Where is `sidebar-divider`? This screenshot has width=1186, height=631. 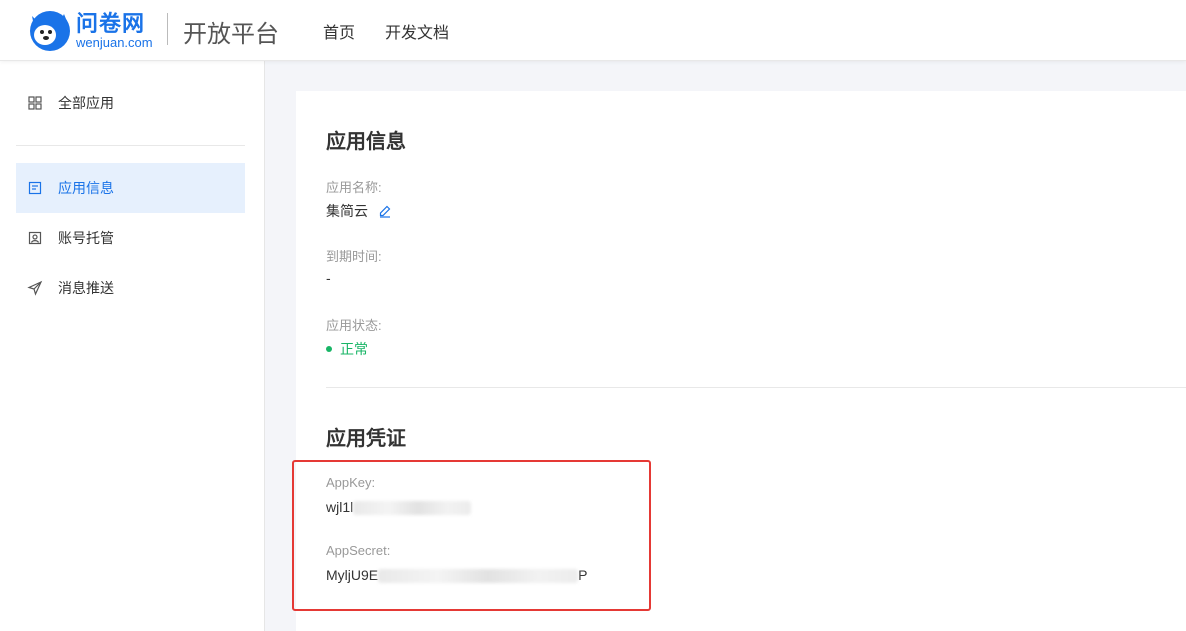
sidebar-divider is located at coordinates (130, 145).